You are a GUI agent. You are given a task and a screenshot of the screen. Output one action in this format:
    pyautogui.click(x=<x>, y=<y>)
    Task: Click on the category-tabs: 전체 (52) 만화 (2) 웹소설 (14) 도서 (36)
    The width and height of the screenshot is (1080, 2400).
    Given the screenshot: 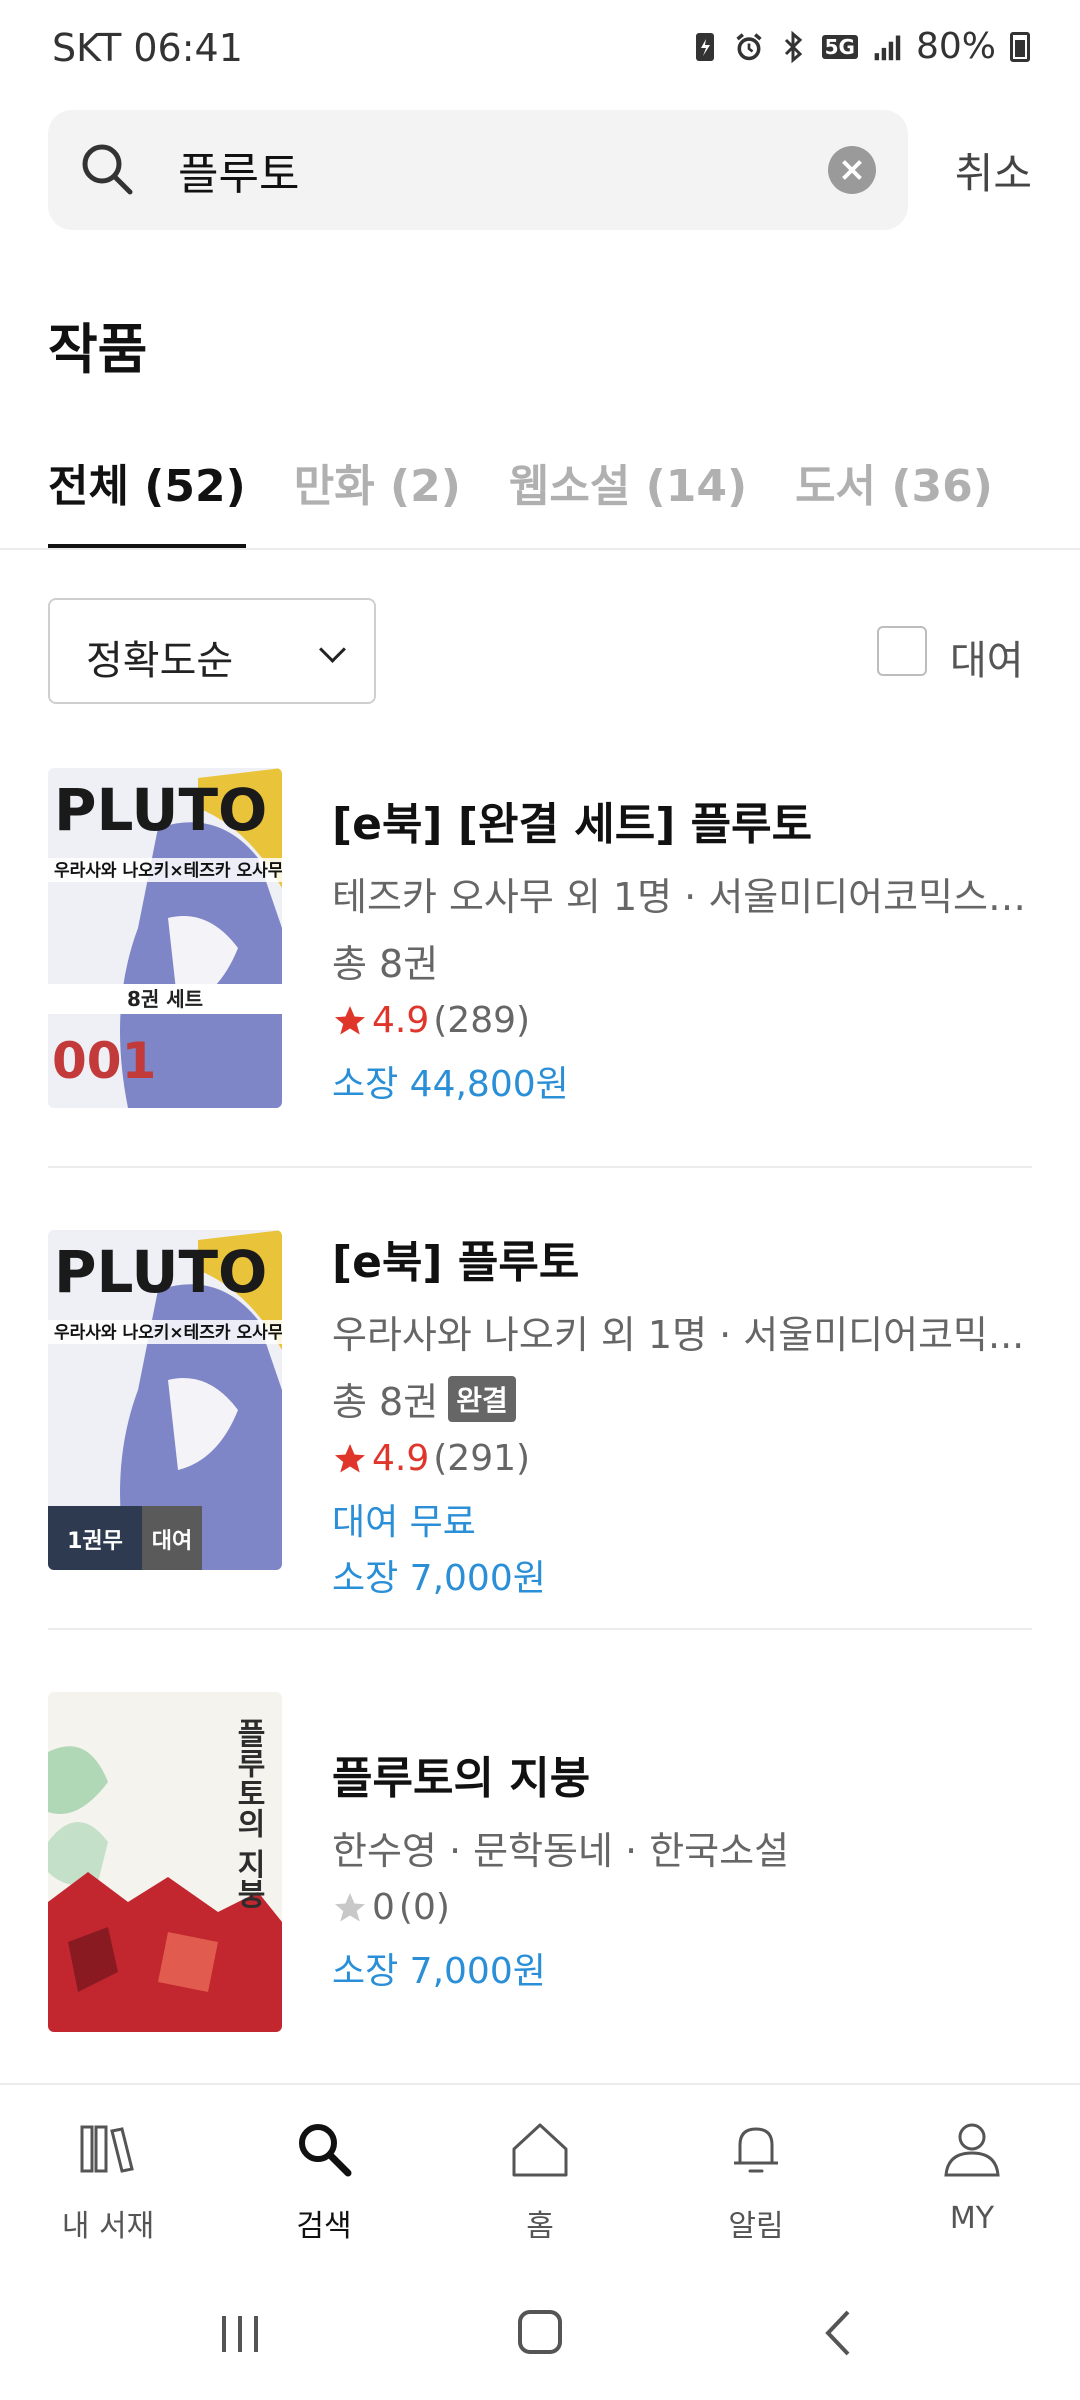 What is the action you would take?
    pyautogui.click(x=520, y=500)
    